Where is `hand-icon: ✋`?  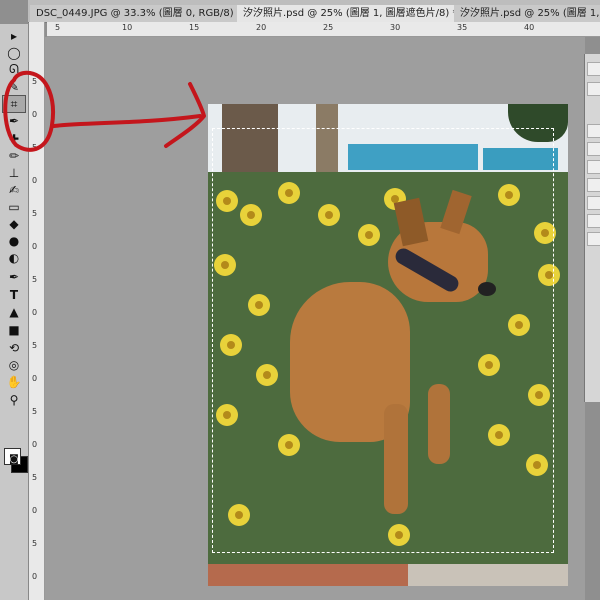
hand-icon: ✋ is located at coordinates (14, 382).